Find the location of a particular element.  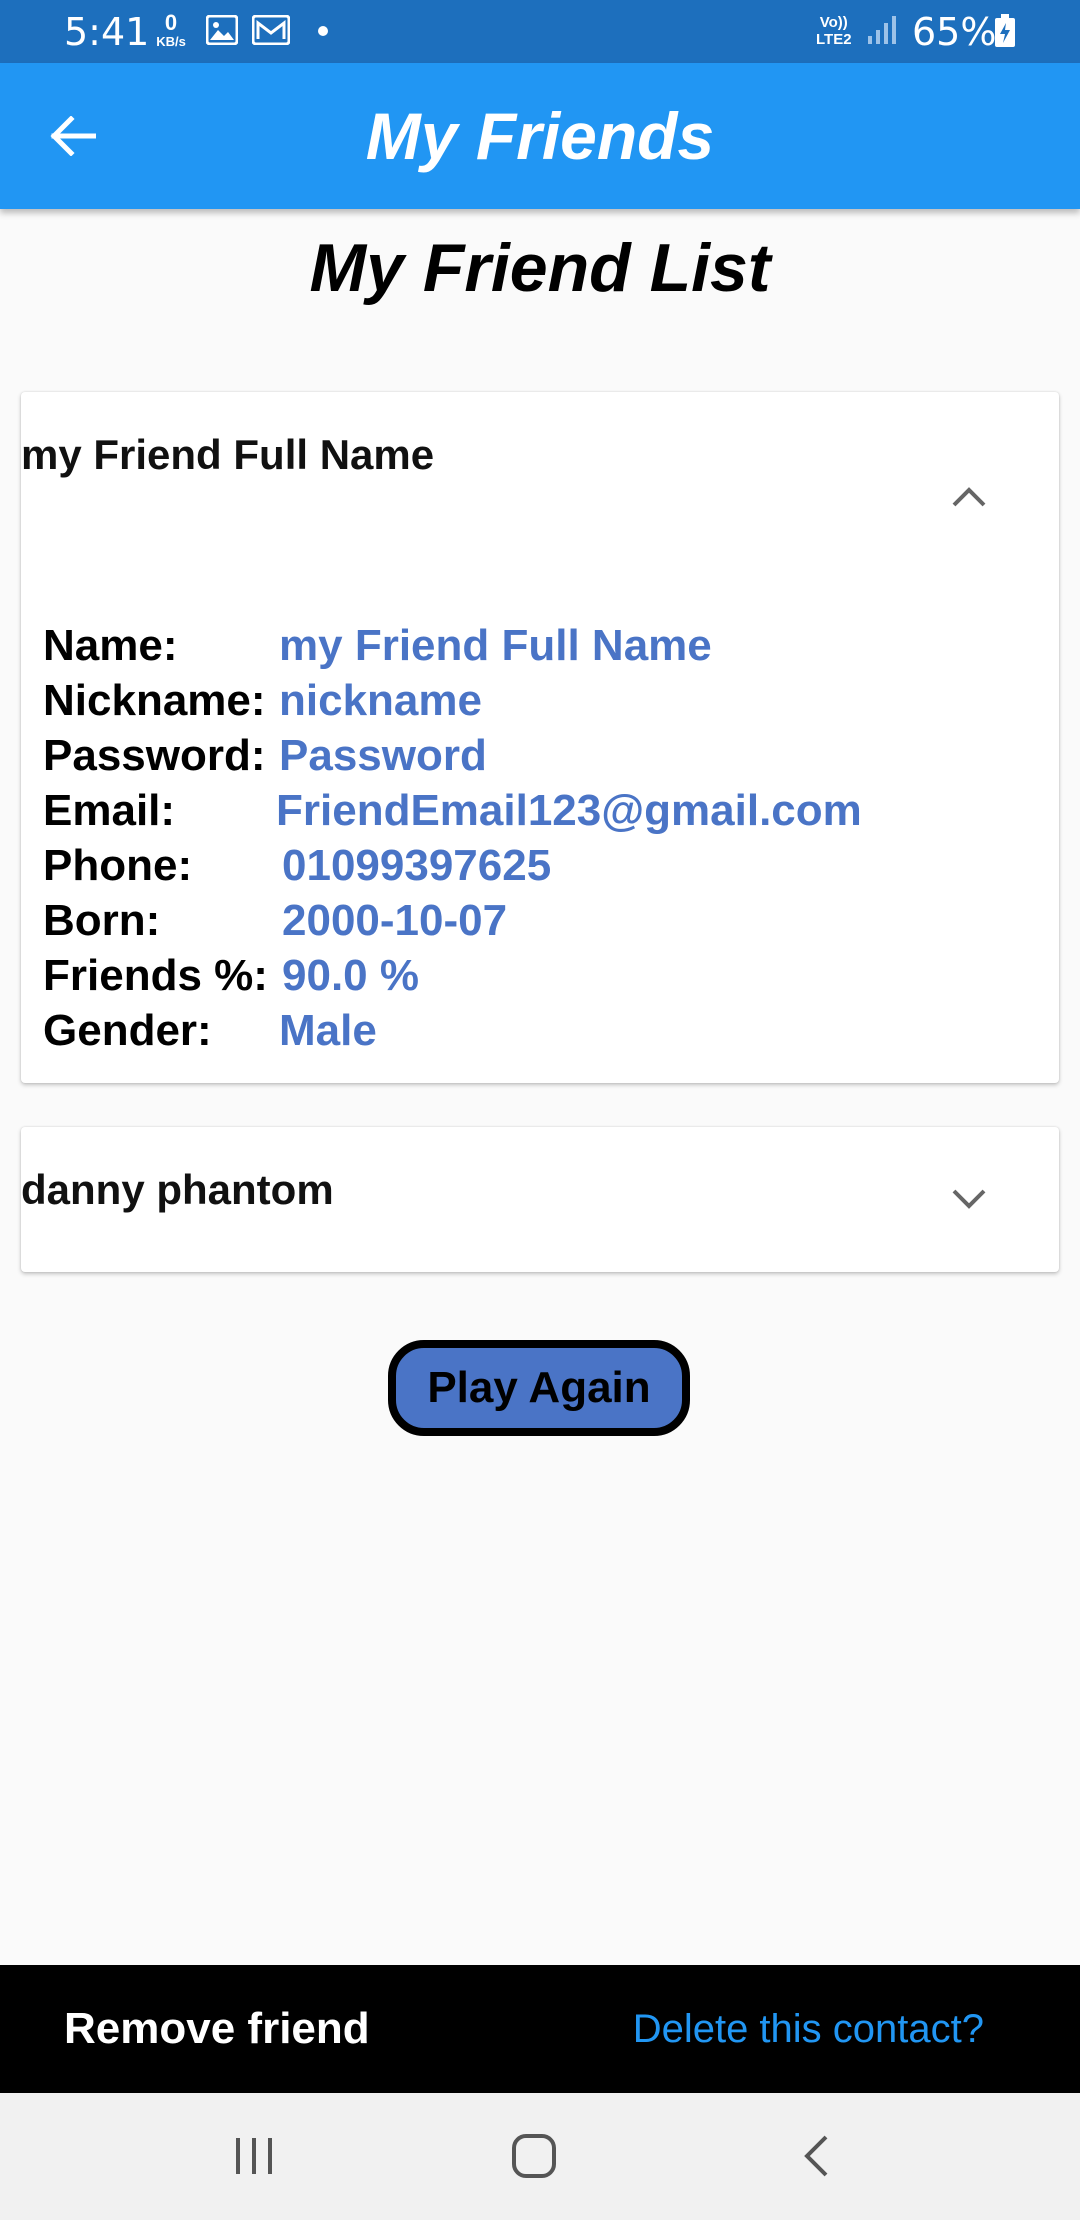

expand-button is located at coordinates (969, 1199).